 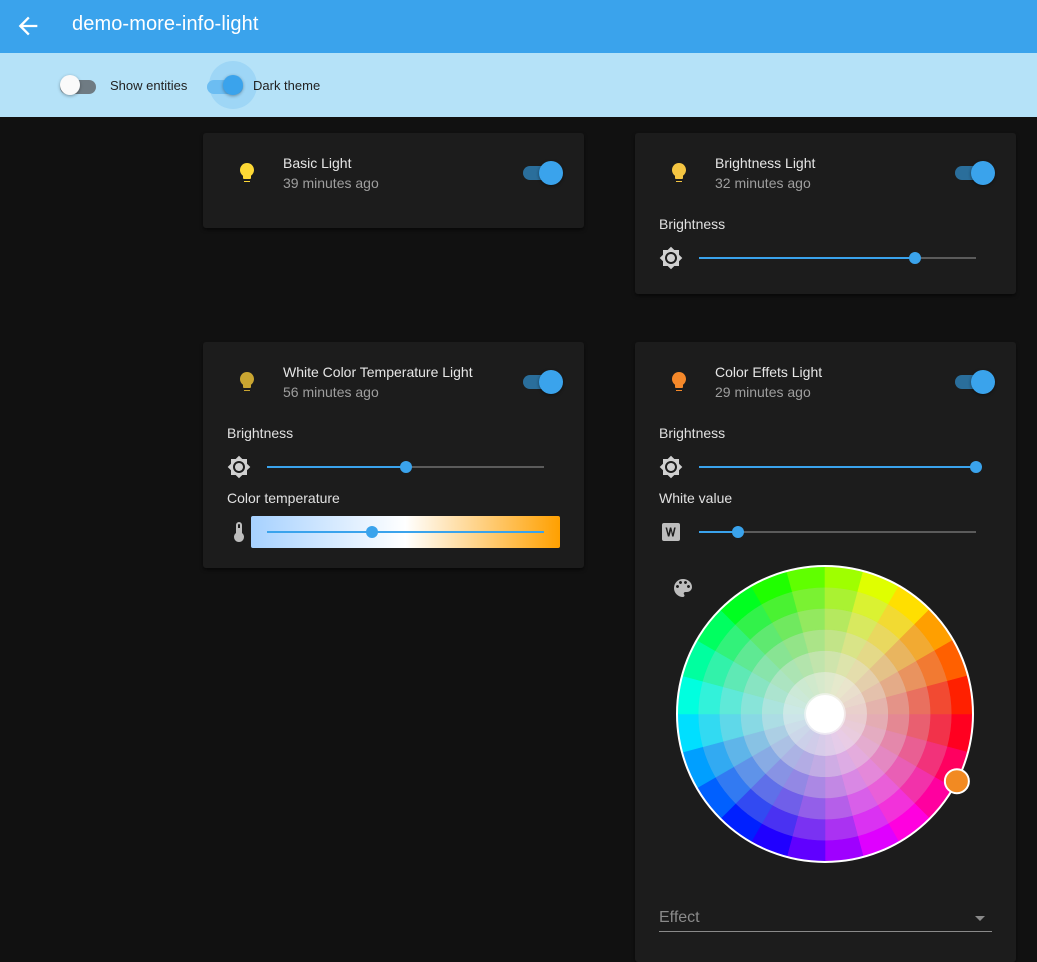 What do you see at coordinates (763, 183) in the screenshot?
I see `last-changed: 32 minutes ago` at bounding box center [763, 183].